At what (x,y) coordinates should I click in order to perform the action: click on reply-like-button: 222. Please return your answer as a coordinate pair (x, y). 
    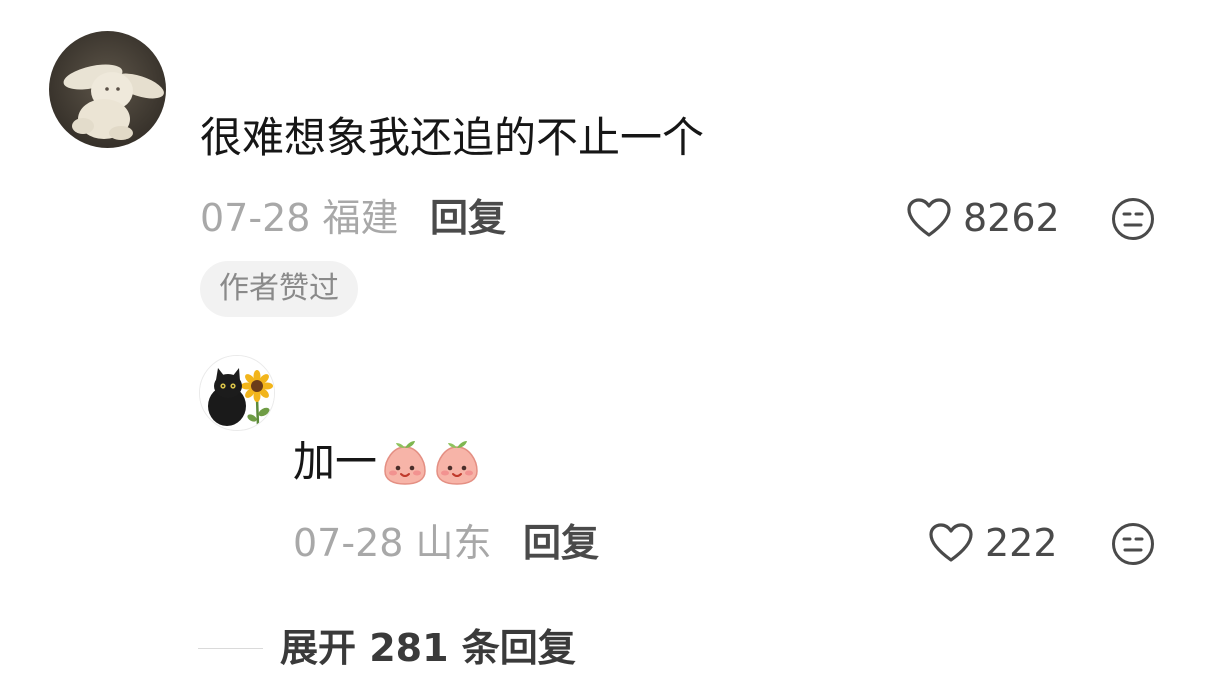
    Looking at the image, I should click on (993, 543).